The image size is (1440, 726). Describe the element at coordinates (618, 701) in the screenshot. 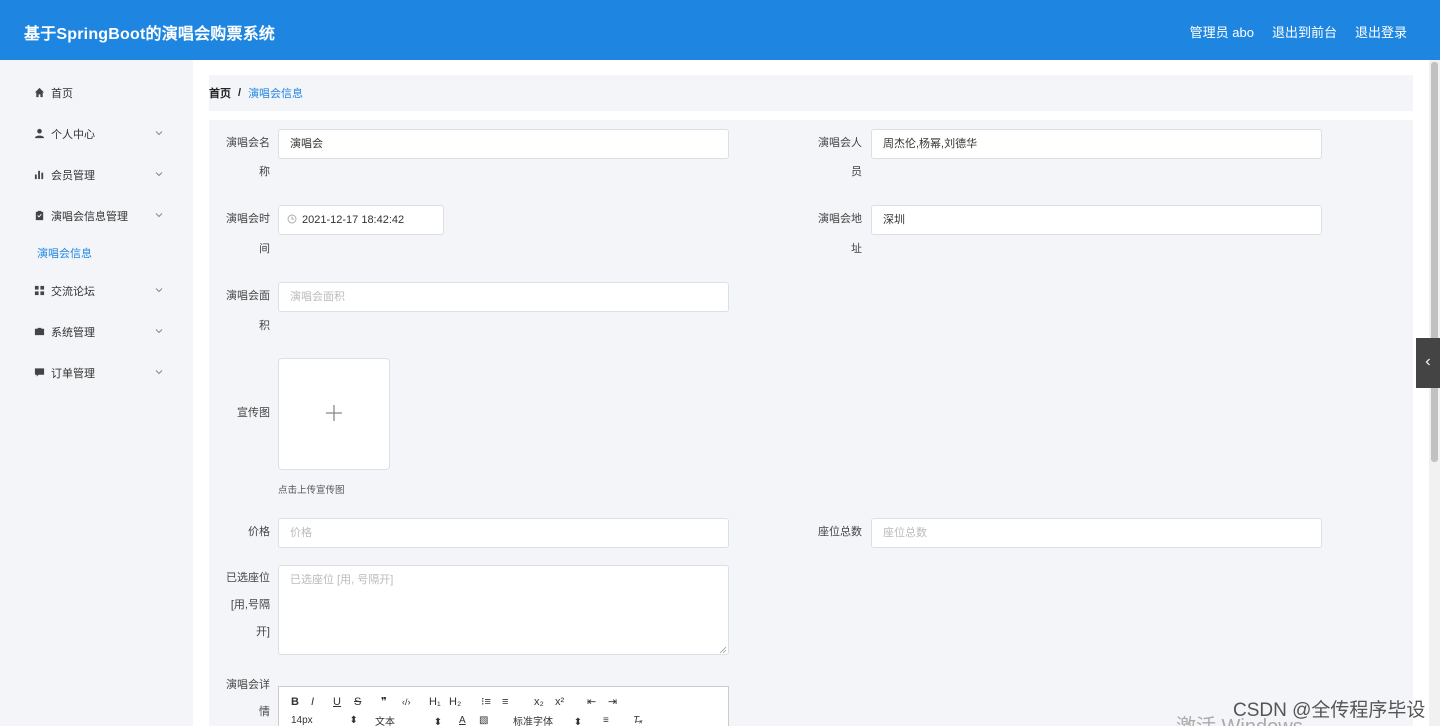

I see `indent-button: ⇥` at that location.